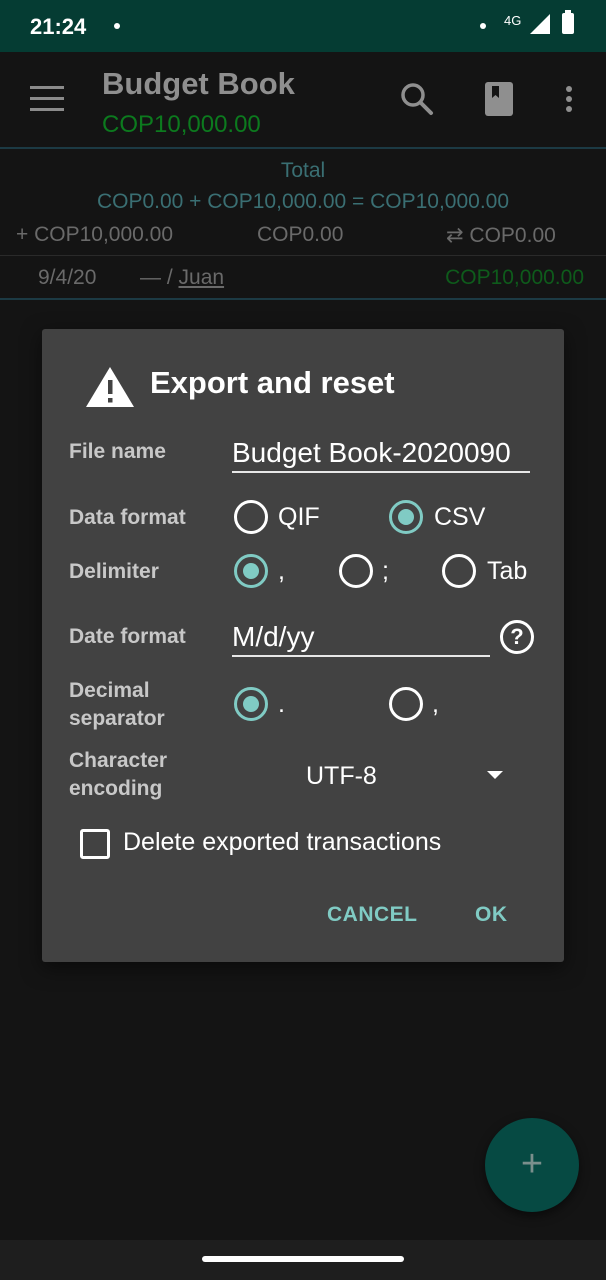  What do you see at coordinates (114, 571) in the screenshot?
I see `delimiter-label: Delimiter` at bounding box center [114, 571].